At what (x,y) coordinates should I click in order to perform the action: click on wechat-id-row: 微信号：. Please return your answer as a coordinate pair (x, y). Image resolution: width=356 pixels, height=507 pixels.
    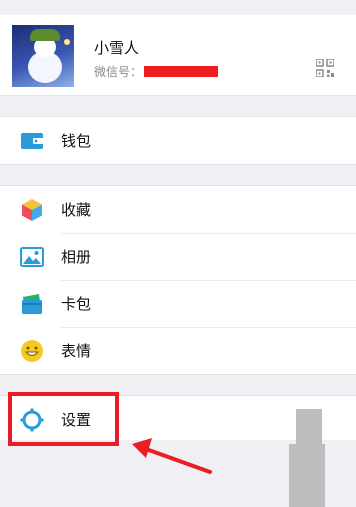
    Looking at the image, I should click on (156, 71).